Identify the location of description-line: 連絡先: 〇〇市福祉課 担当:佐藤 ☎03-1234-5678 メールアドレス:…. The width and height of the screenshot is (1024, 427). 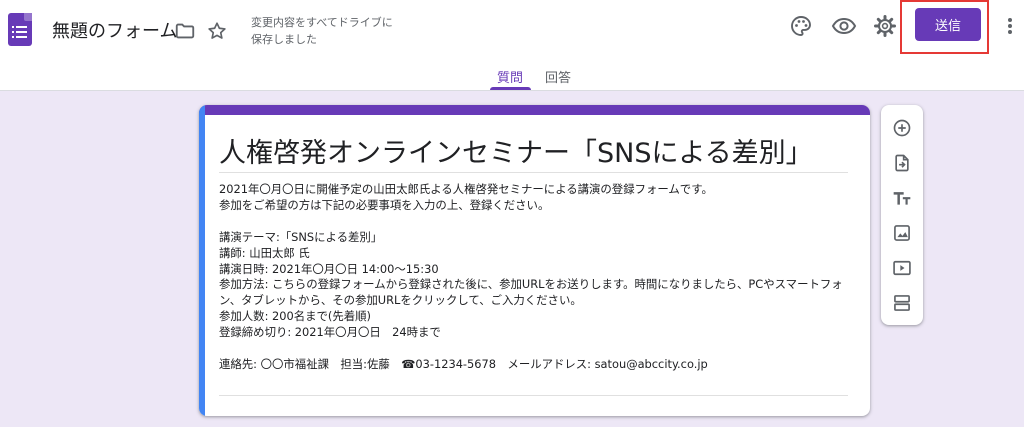
(463, 363).